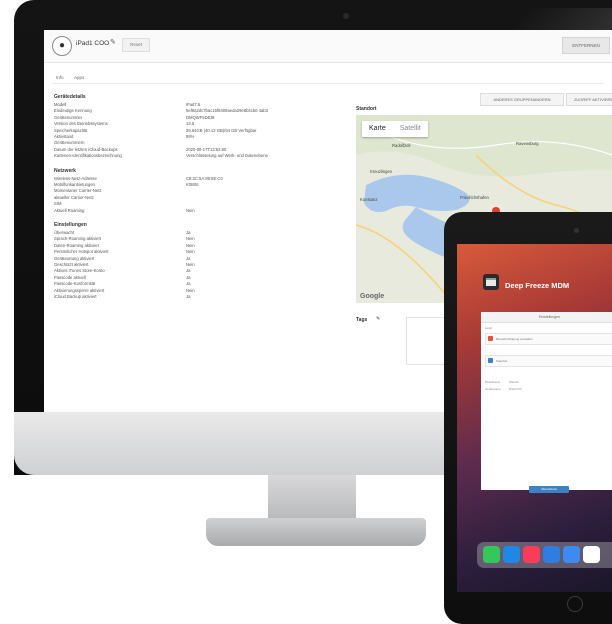 The width and height of the screenshot is (612, 624). What do you see at coordinates (86, 149) in the screenshot?
I see `detail-label: Datum der letzten iCloud-Backups` at bounding box center [86, 149].